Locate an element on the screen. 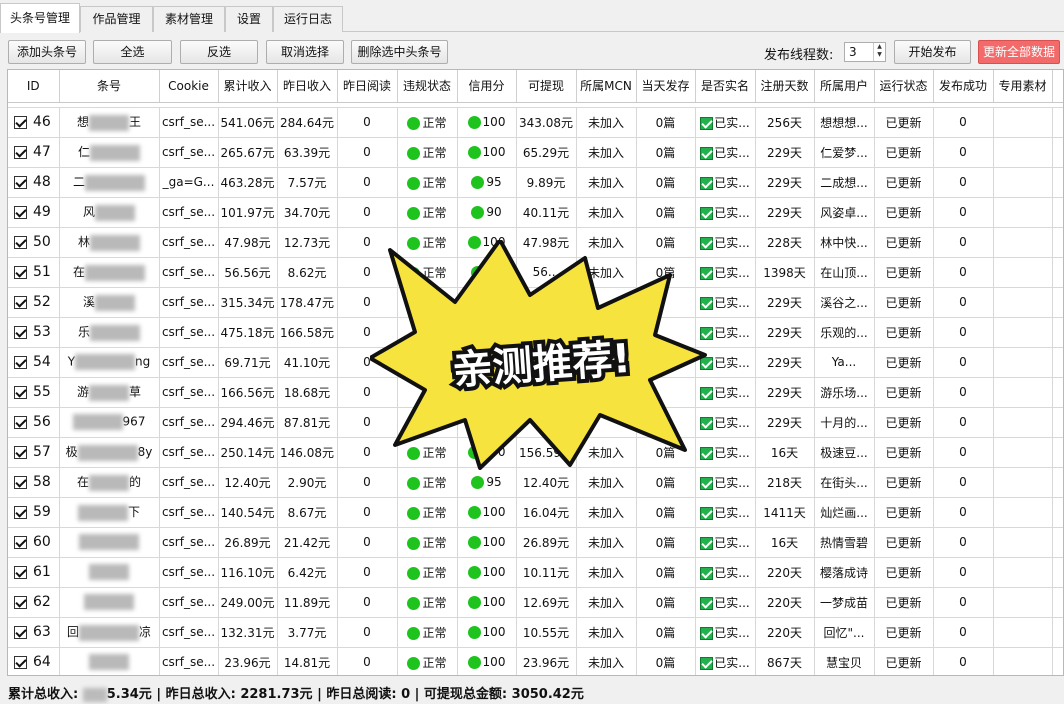  tab-works-management: 作品管理 is located at coordinates (116, 19).